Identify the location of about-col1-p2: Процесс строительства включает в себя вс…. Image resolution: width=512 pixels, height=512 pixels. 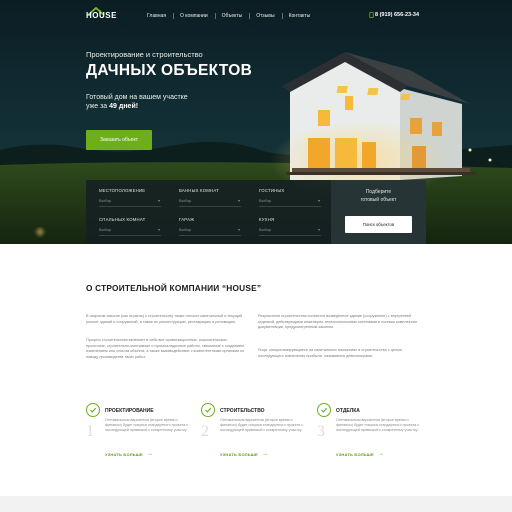
(165, 348).